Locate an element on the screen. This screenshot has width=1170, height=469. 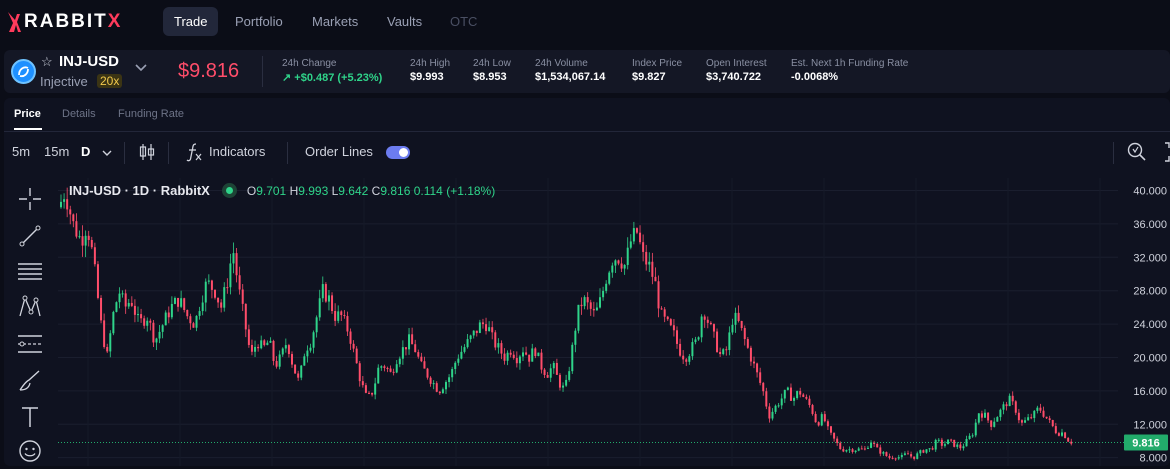
order-lines-label: Order Lines is located at coordinates (339, 151).